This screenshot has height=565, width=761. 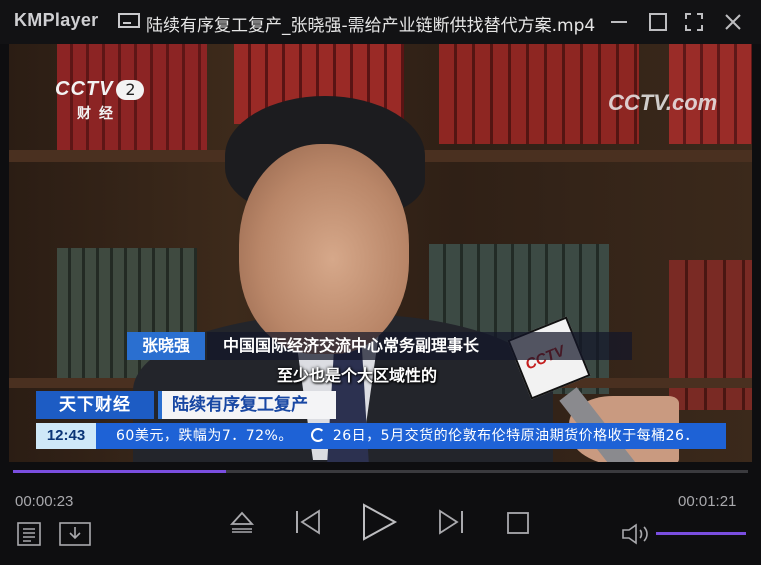 What do you see at coordinates (707, 501) in the screenshot?
I see `total-time: 00:01:21` at bounding box center [707, 501].